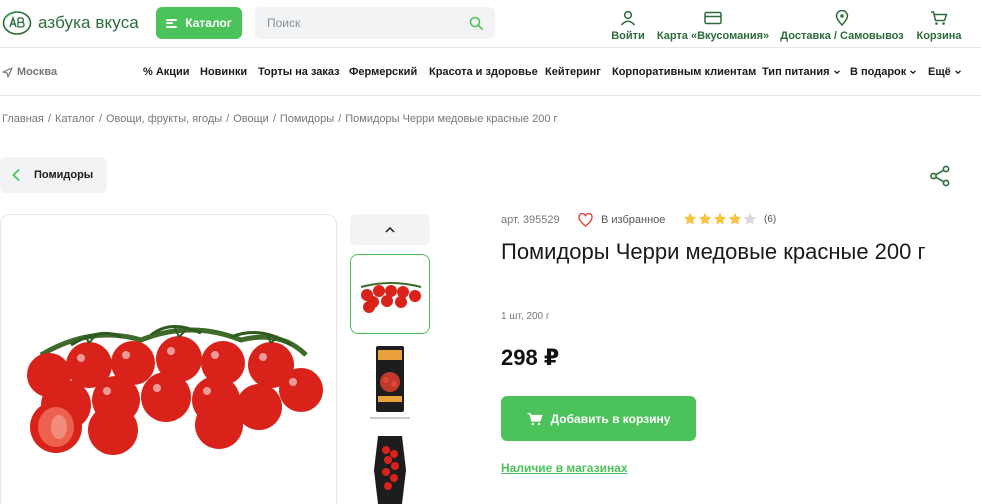 Image resolution: width=981 pixels, height=504 pixels. I want to click on delivery-button: Доставка / Самовывоз, so click(842, 24).